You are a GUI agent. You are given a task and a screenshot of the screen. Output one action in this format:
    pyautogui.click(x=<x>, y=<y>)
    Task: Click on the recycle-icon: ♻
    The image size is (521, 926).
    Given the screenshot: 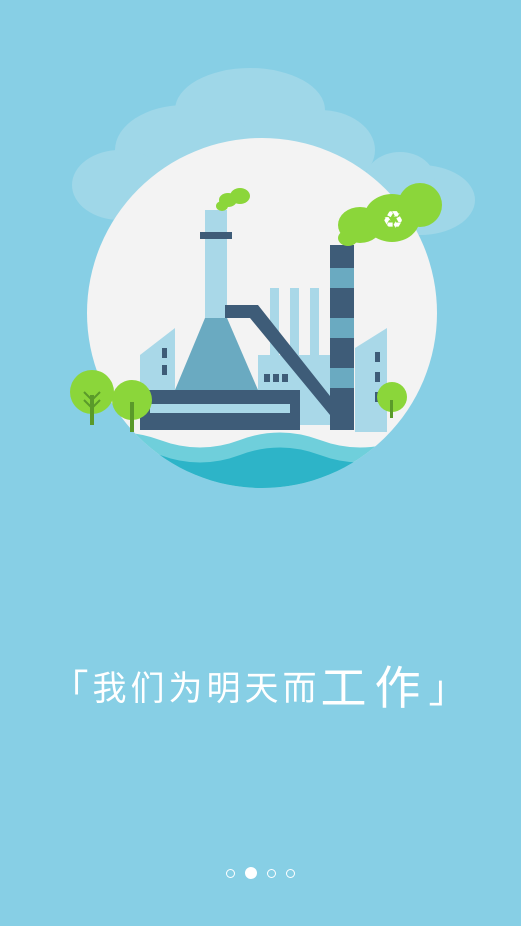 What is the action you would take?
    pyautogui.click(x=393, y=220)
    